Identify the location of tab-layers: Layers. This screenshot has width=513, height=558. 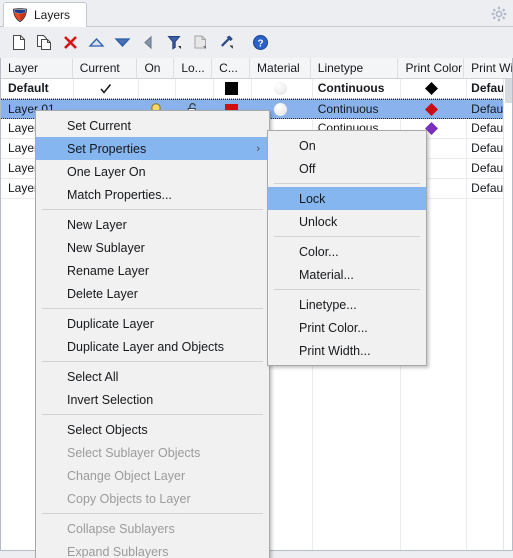
(45, 14).